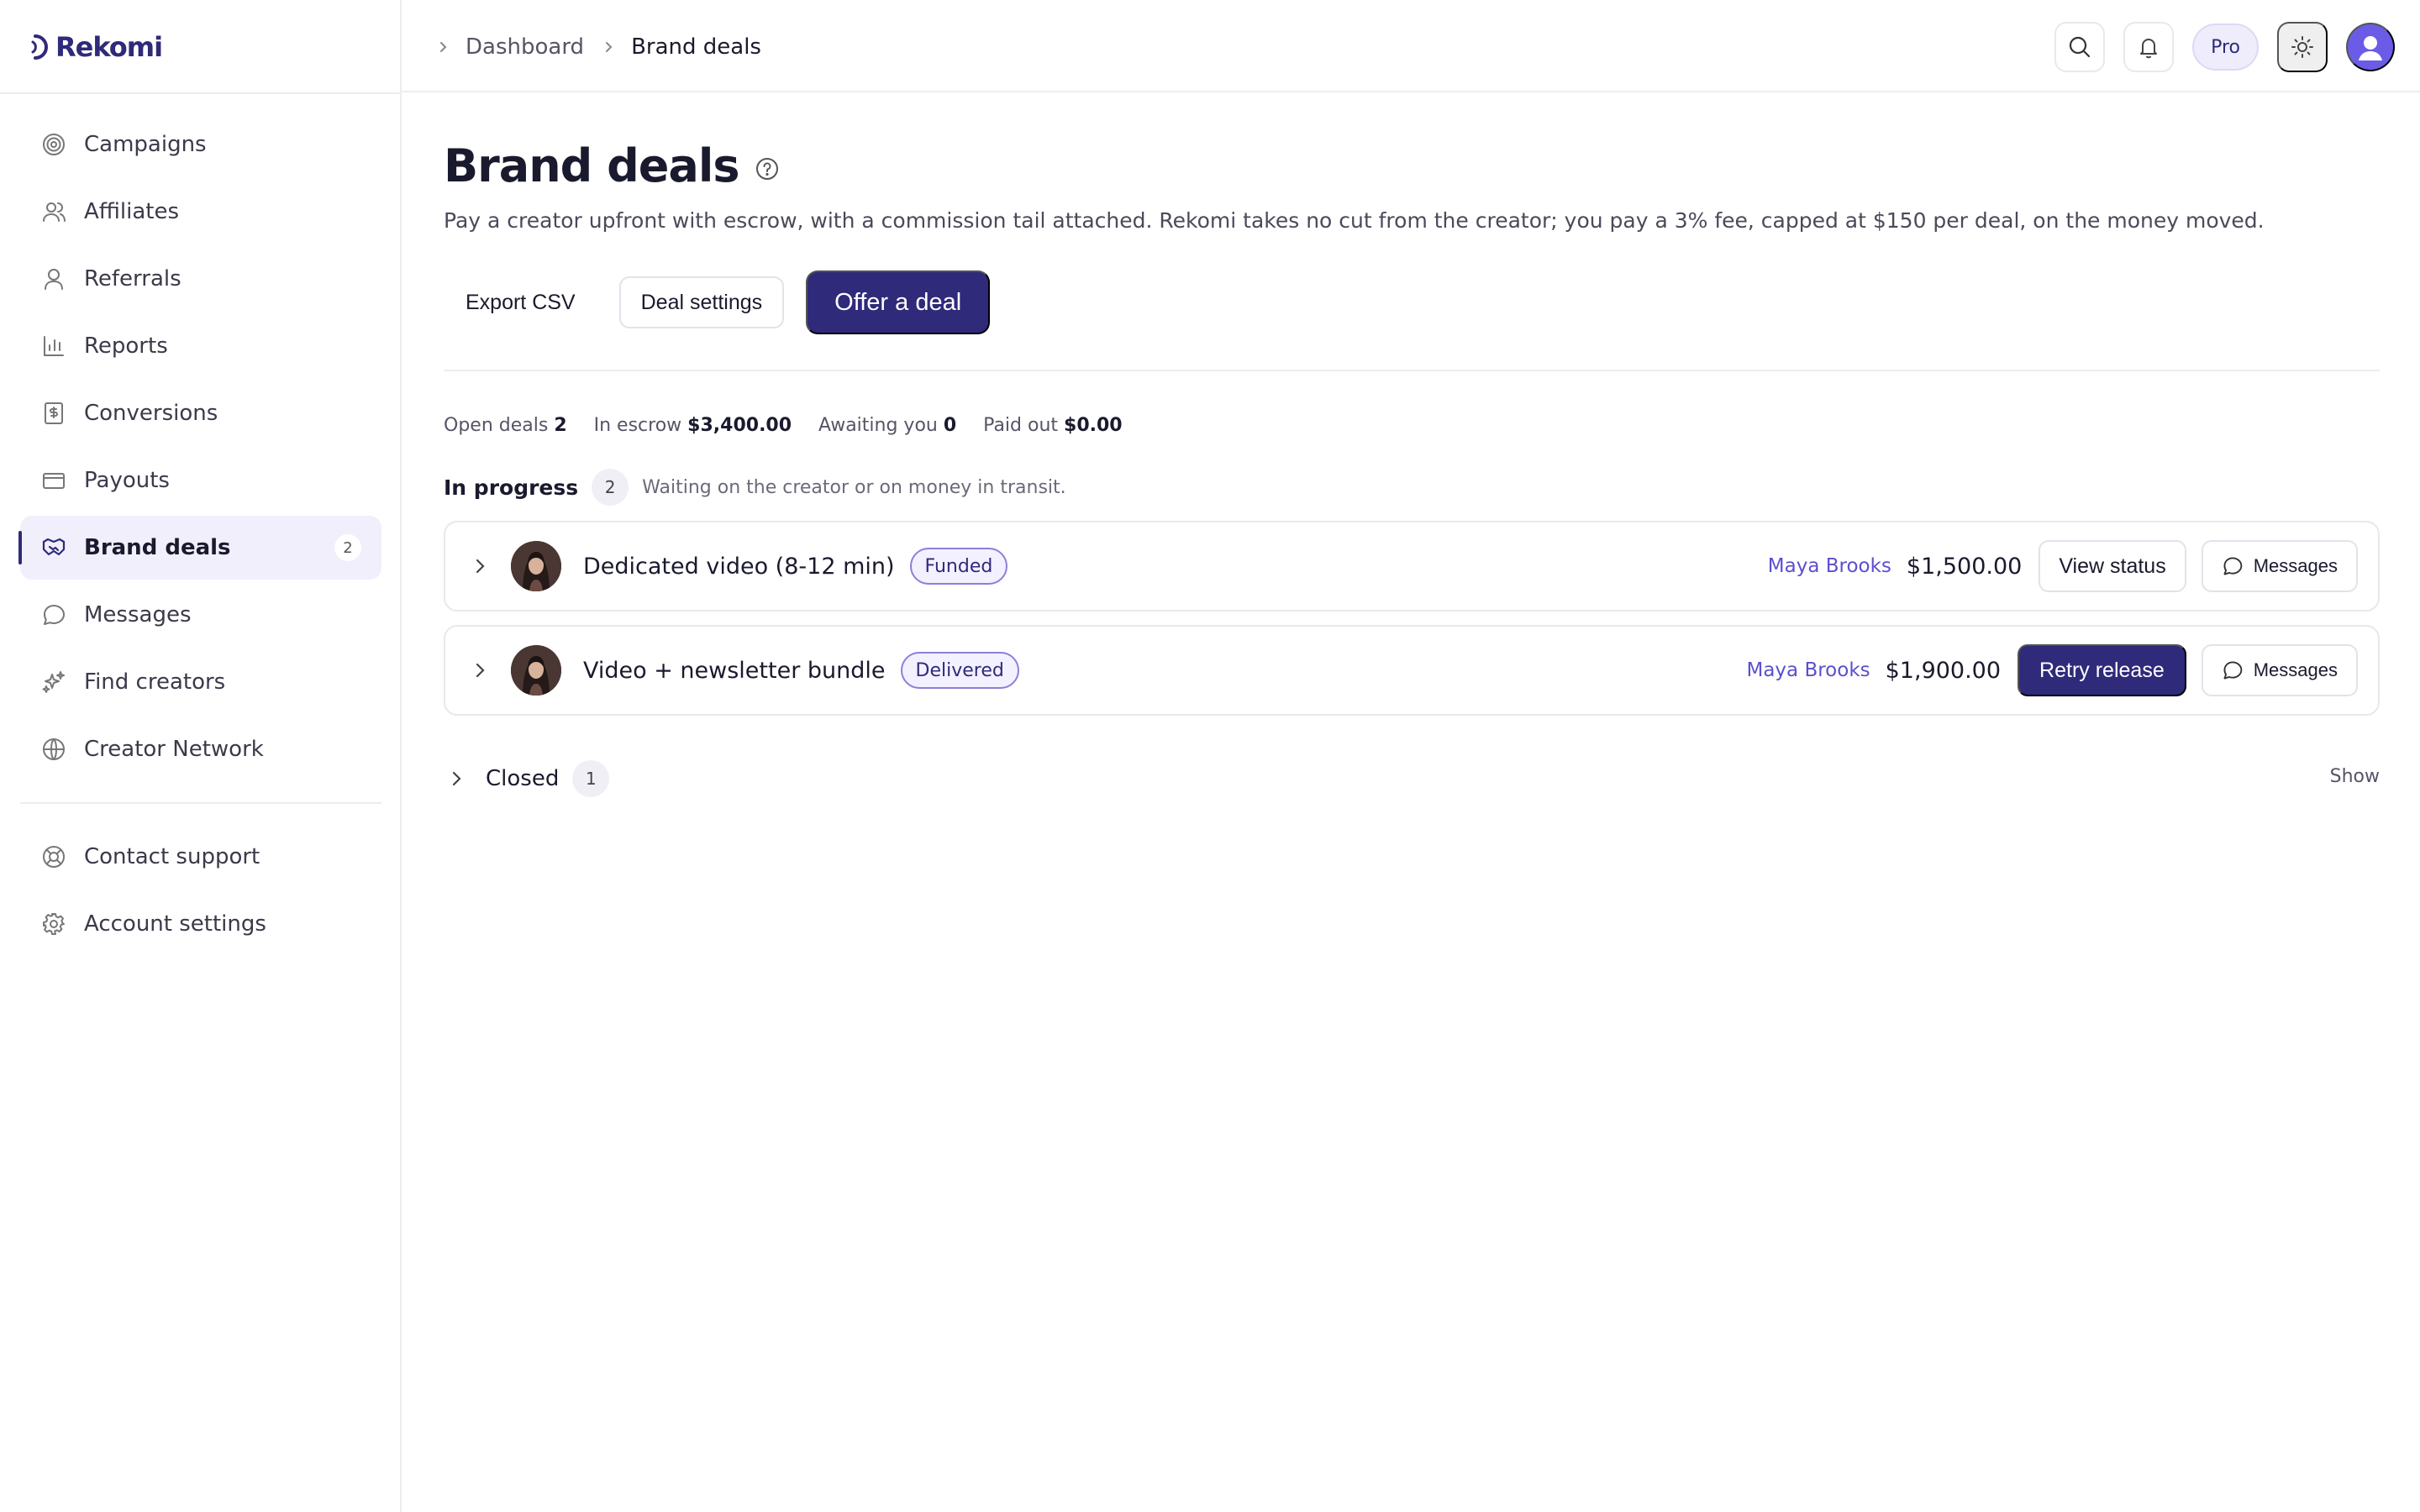 This screenshot has width=2420, height=1512. What do you see at coordinates (200, 413) in the screenshot?
I see `sidebar-item-conversions: Conversions` at bounding box center [200, 413].